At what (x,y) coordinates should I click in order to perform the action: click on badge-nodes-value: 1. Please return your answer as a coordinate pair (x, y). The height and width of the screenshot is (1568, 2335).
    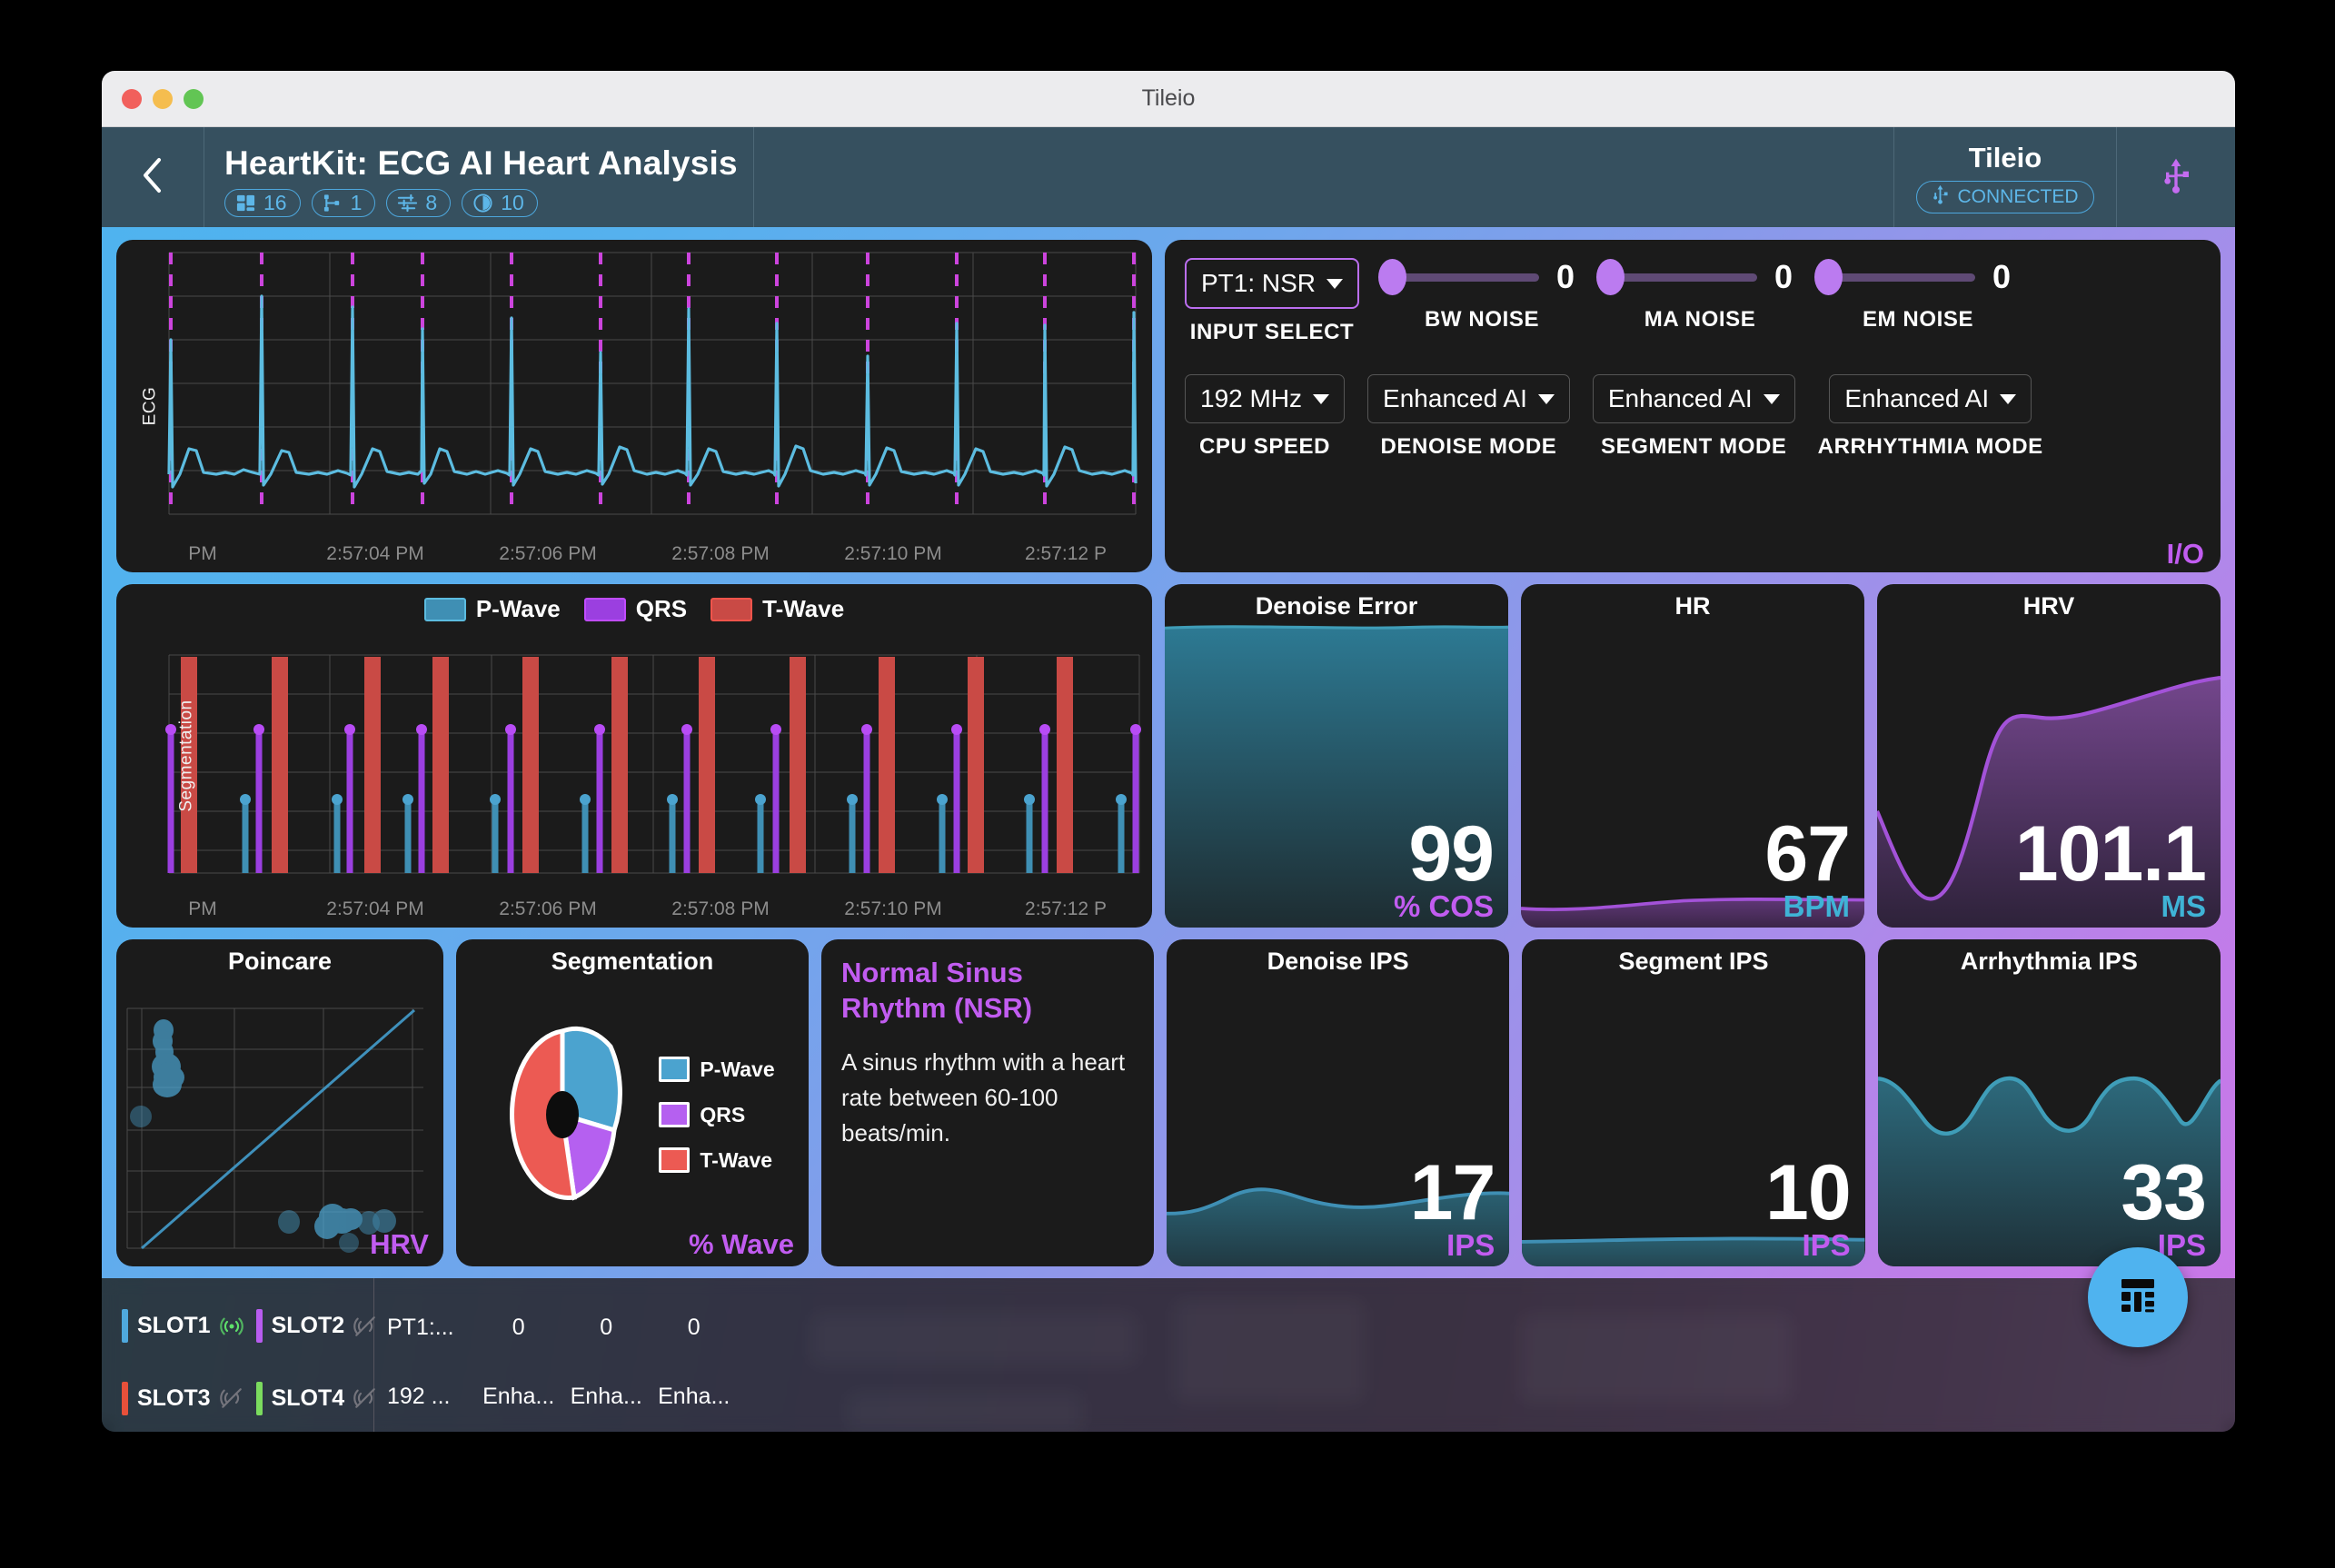
    Looking at the image, I should click on (357, 203).